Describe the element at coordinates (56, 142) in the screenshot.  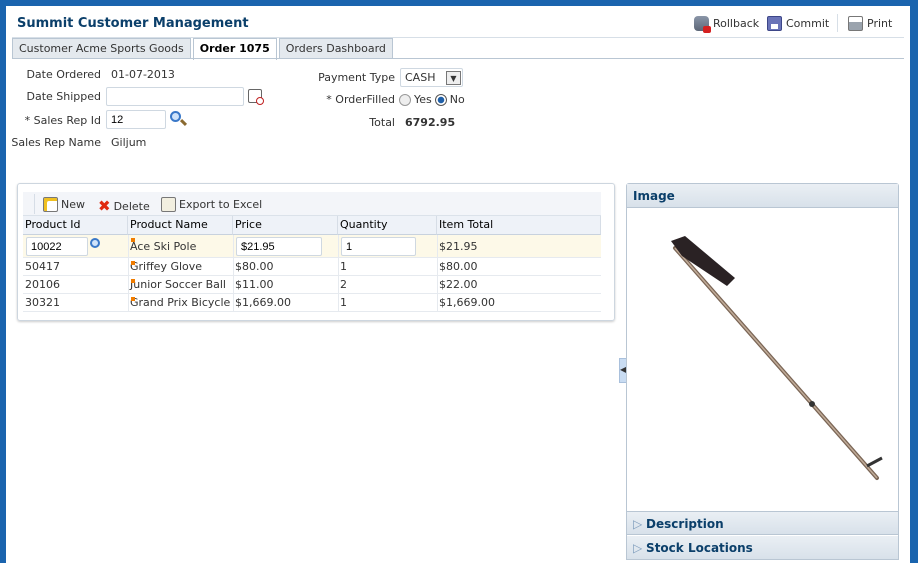
I see `sales-rep-name-label: Sales Rep Name` at that location.